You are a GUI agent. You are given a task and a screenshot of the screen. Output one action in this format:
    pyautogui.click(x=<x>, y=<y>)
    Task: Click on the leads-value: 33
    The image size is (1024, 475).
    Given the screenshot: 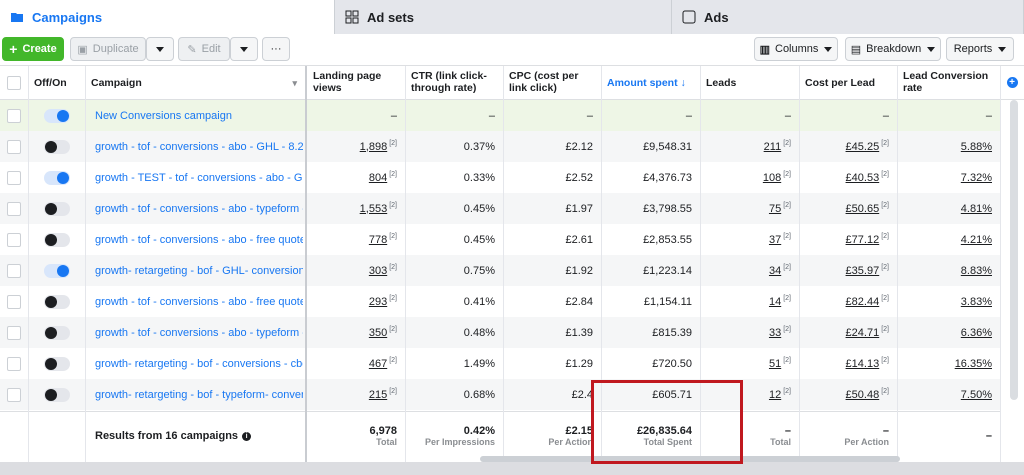 What is the action you would take?
    pyautogui.click(x=775, y=333)
    